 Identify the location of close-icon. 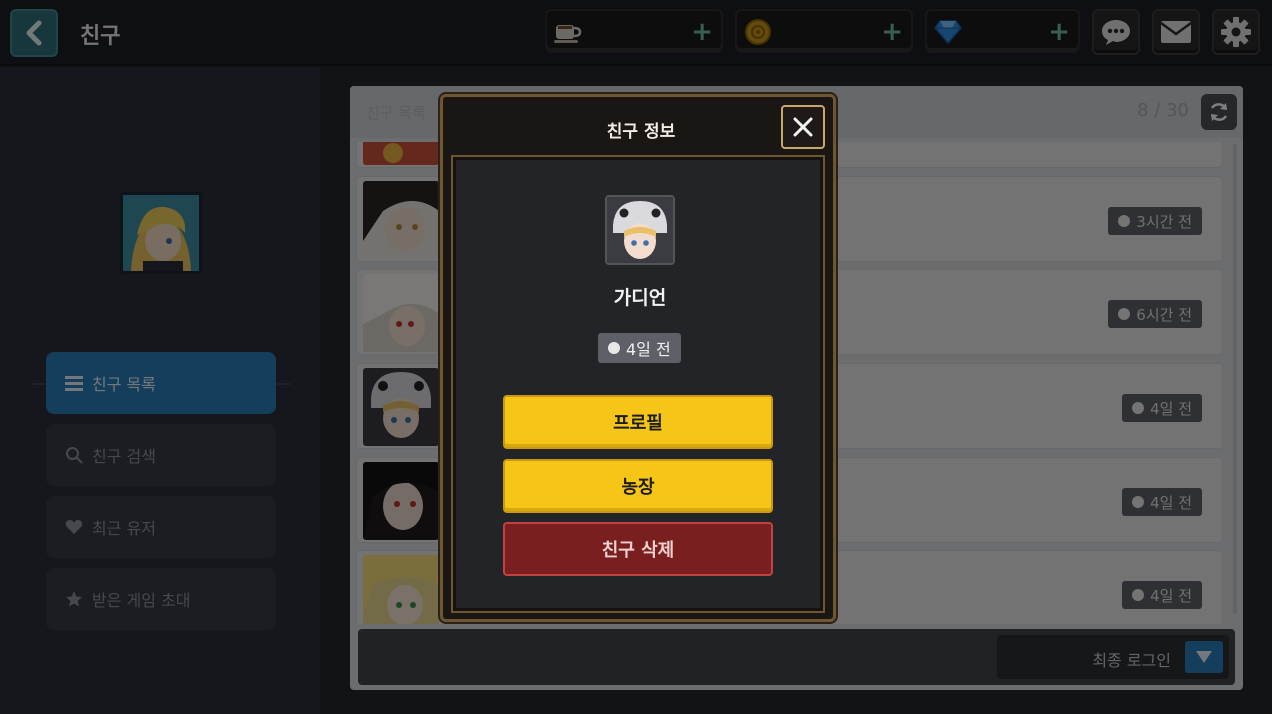
(803, 127).